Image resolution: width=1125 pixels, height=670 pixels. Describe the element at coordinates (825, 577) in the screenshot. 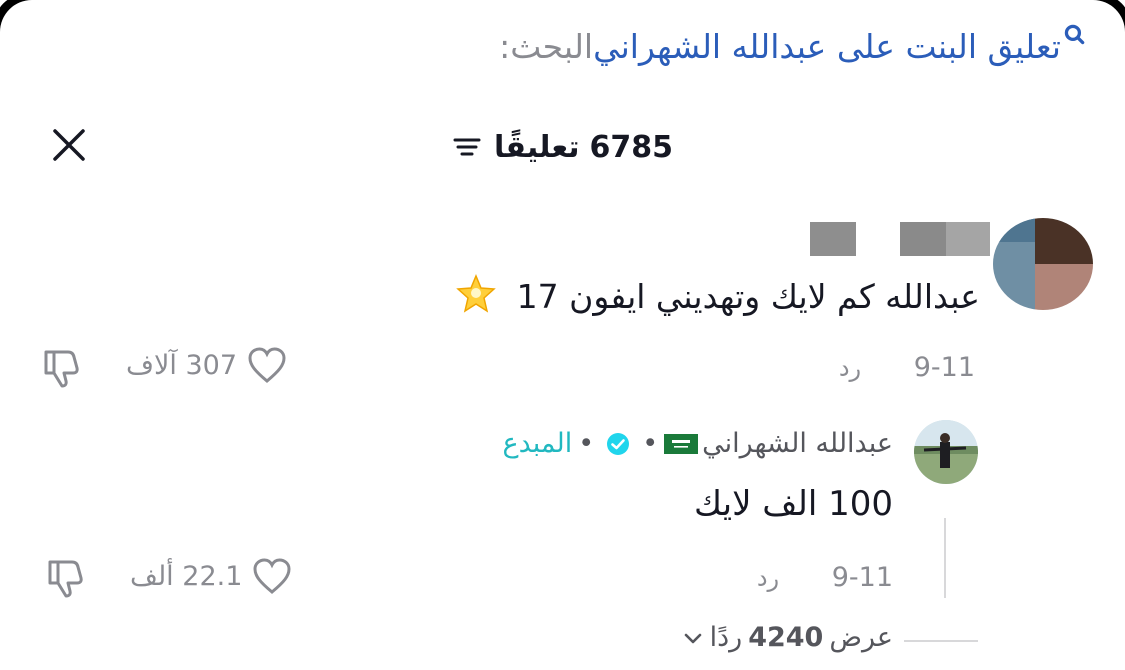

I see `reply-meta: 9-11 رد` at that location.